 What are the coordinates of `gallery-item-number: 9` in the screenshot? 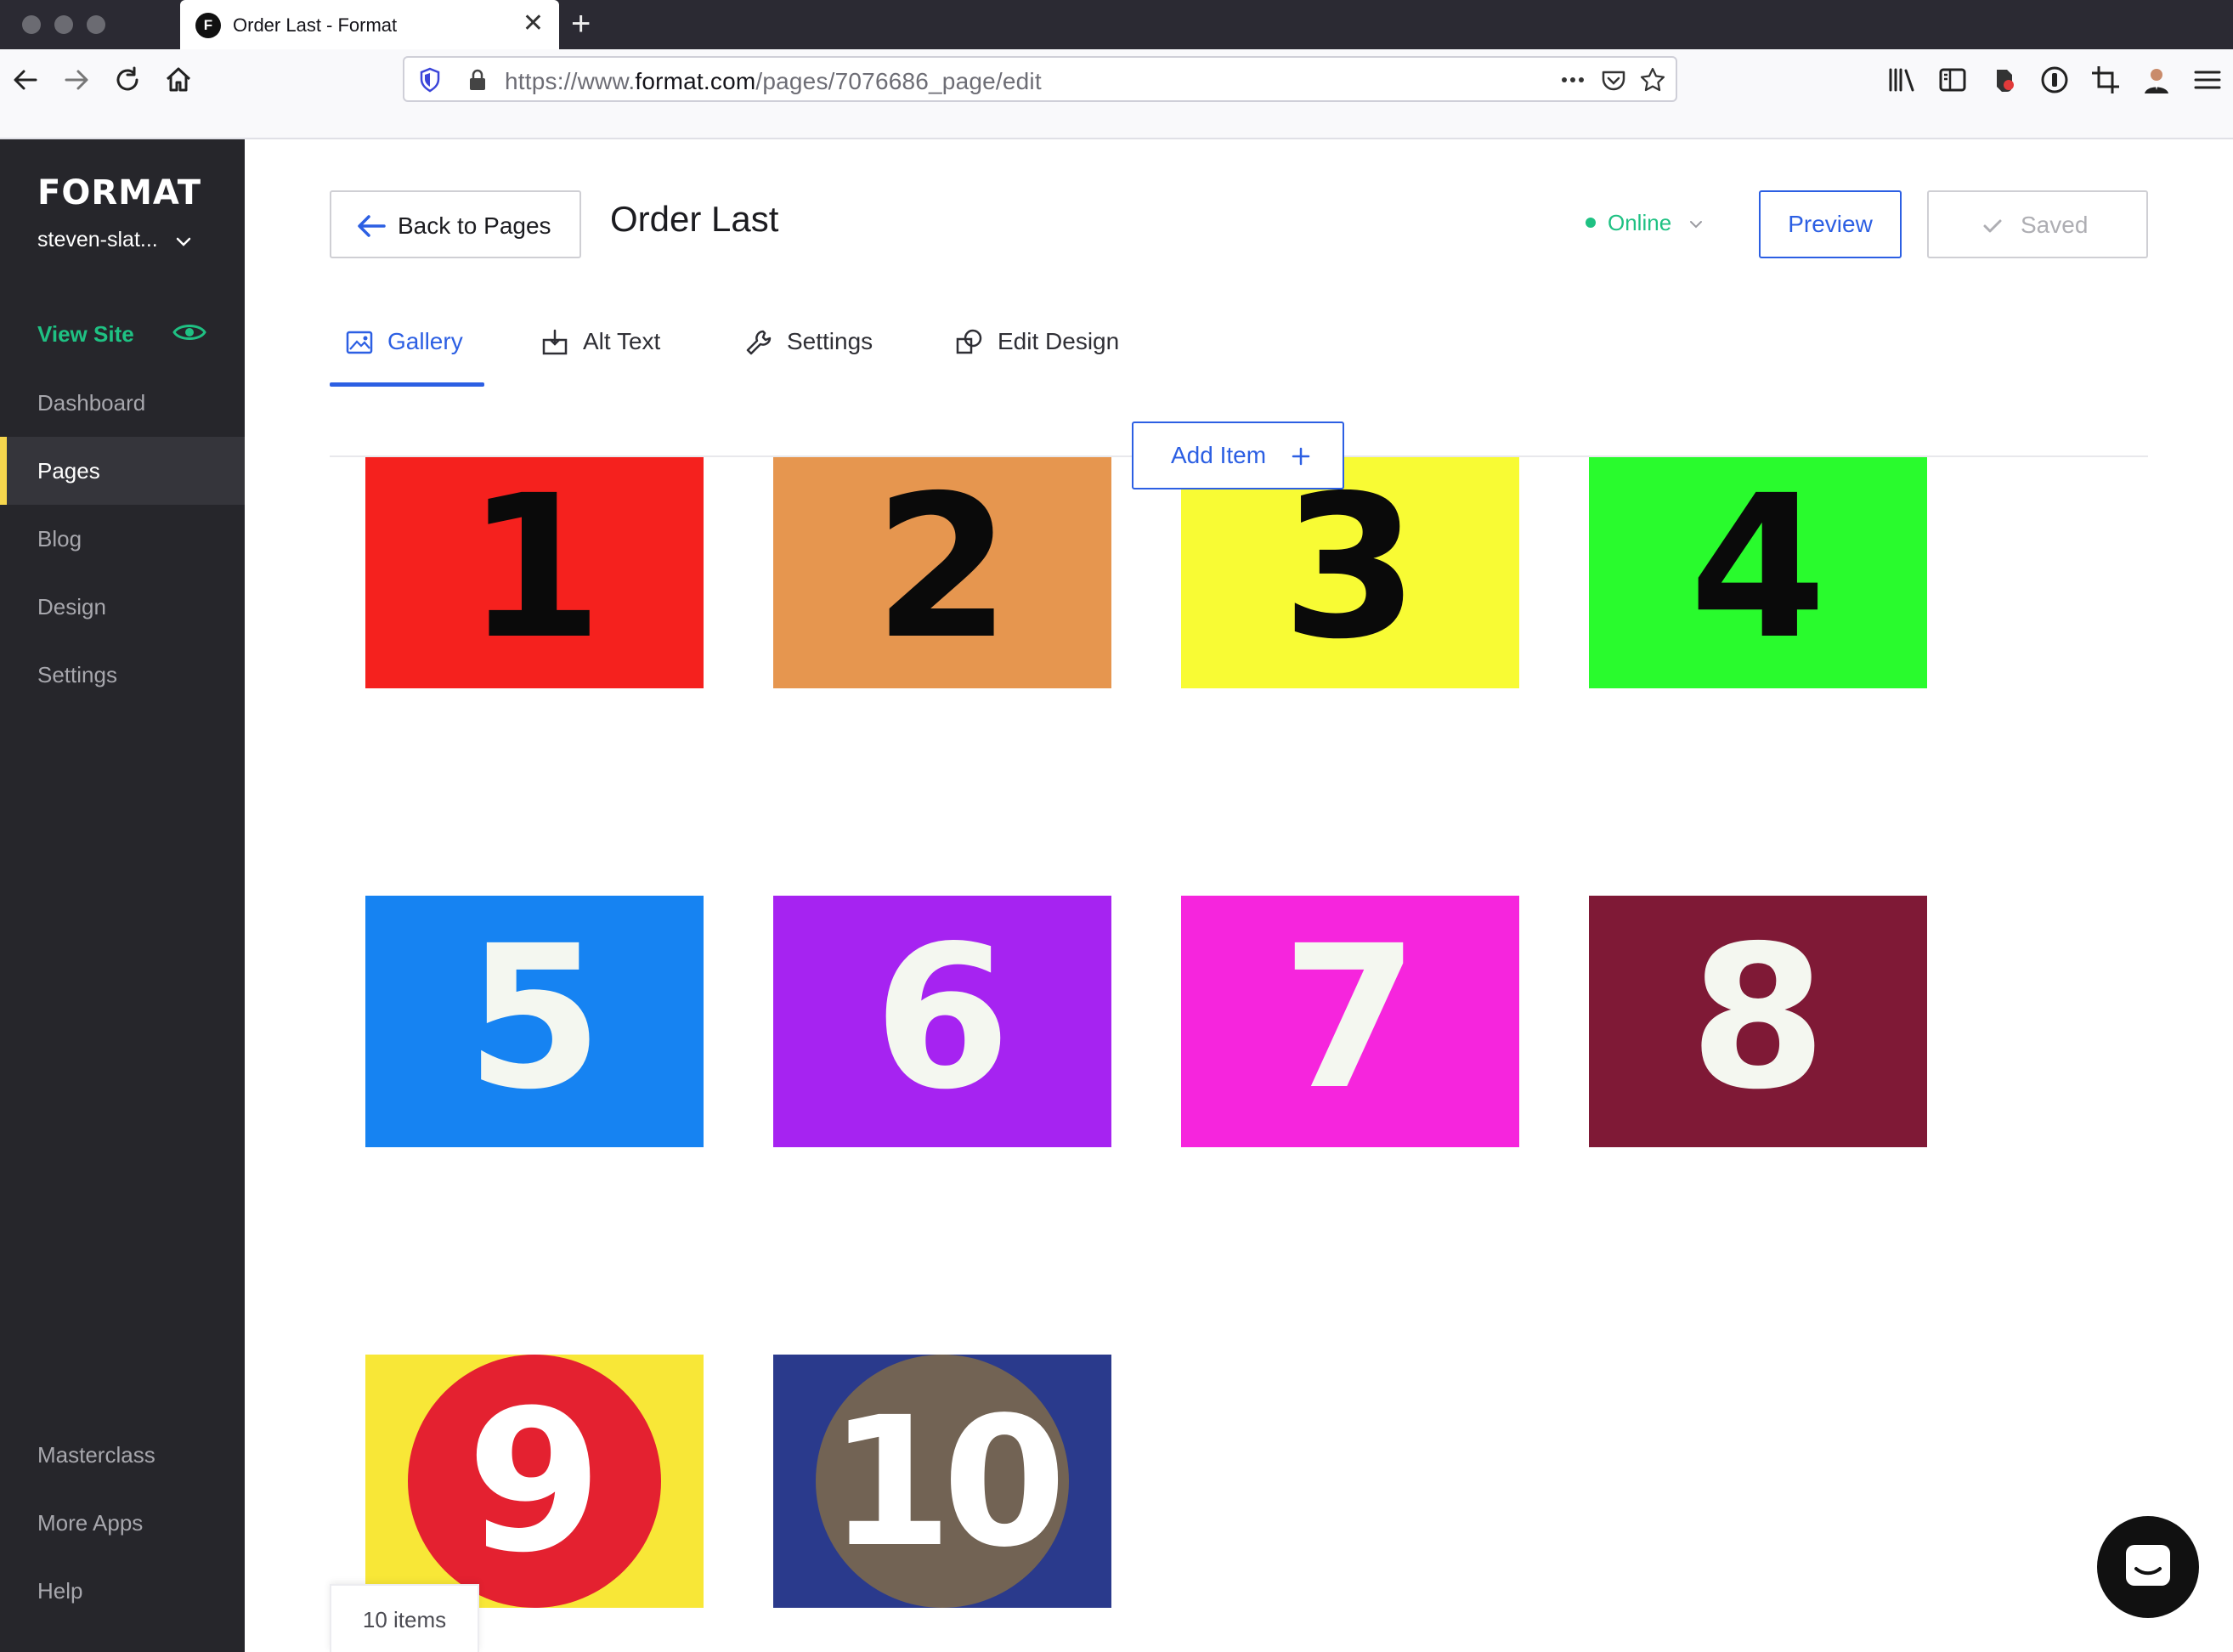 It's located at (534, 1482).